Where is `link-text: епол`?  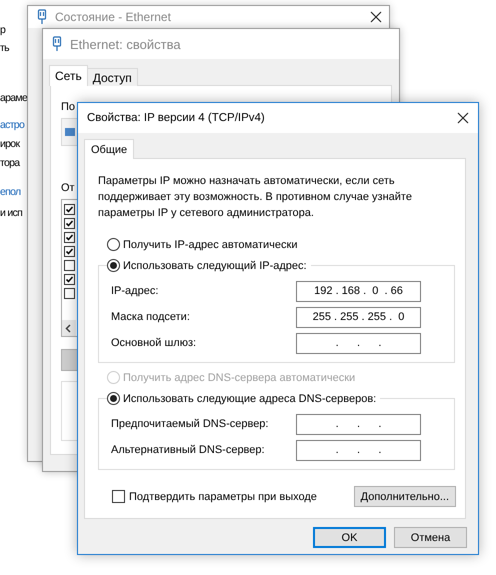 link-text: епол is located at coordinates (10, 192).